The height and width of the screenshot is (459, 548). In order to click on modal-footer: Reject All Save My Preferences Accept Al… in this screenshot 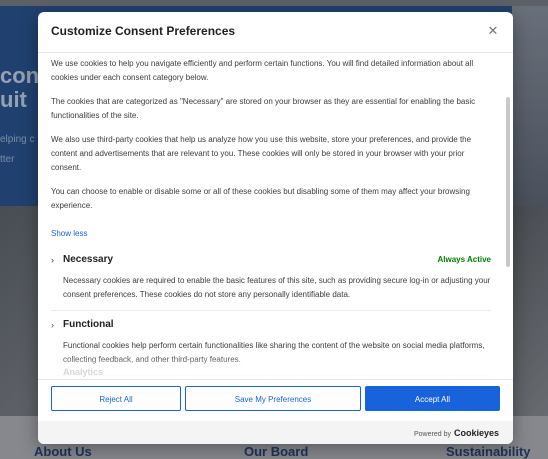, I will do `click(275, 400)`.